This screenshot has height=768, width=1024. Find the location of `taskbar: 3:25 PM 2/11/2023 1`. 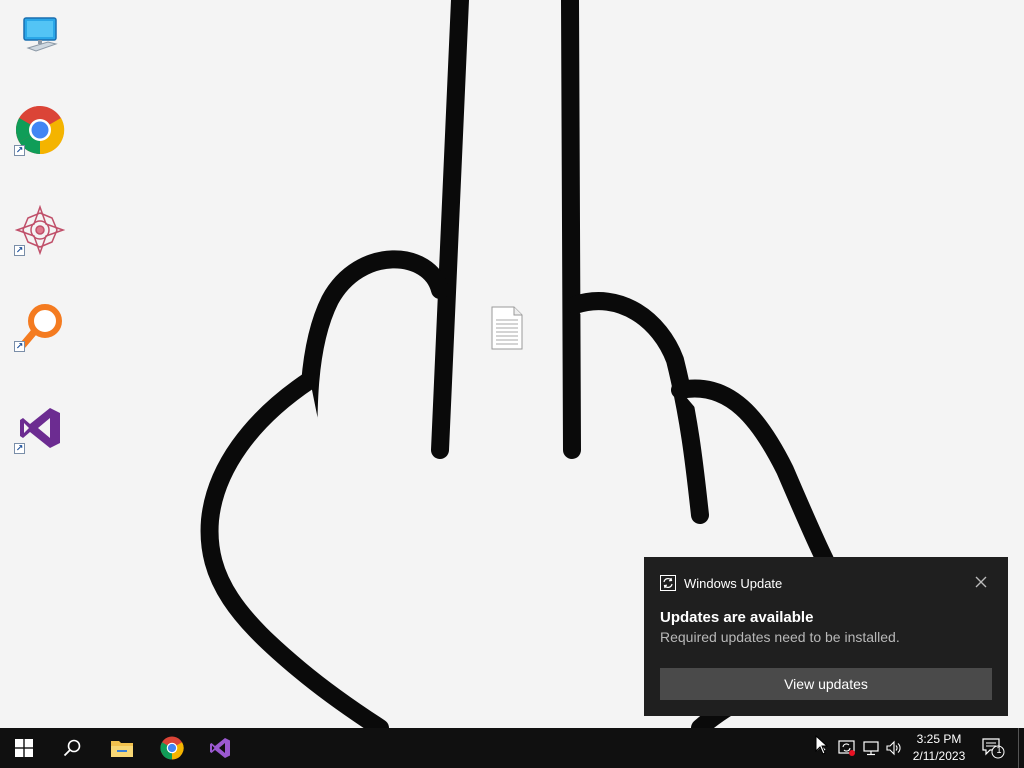

taskbar: 3:25 PM 2/11/2023 1 is located at coordinates (512, 748).